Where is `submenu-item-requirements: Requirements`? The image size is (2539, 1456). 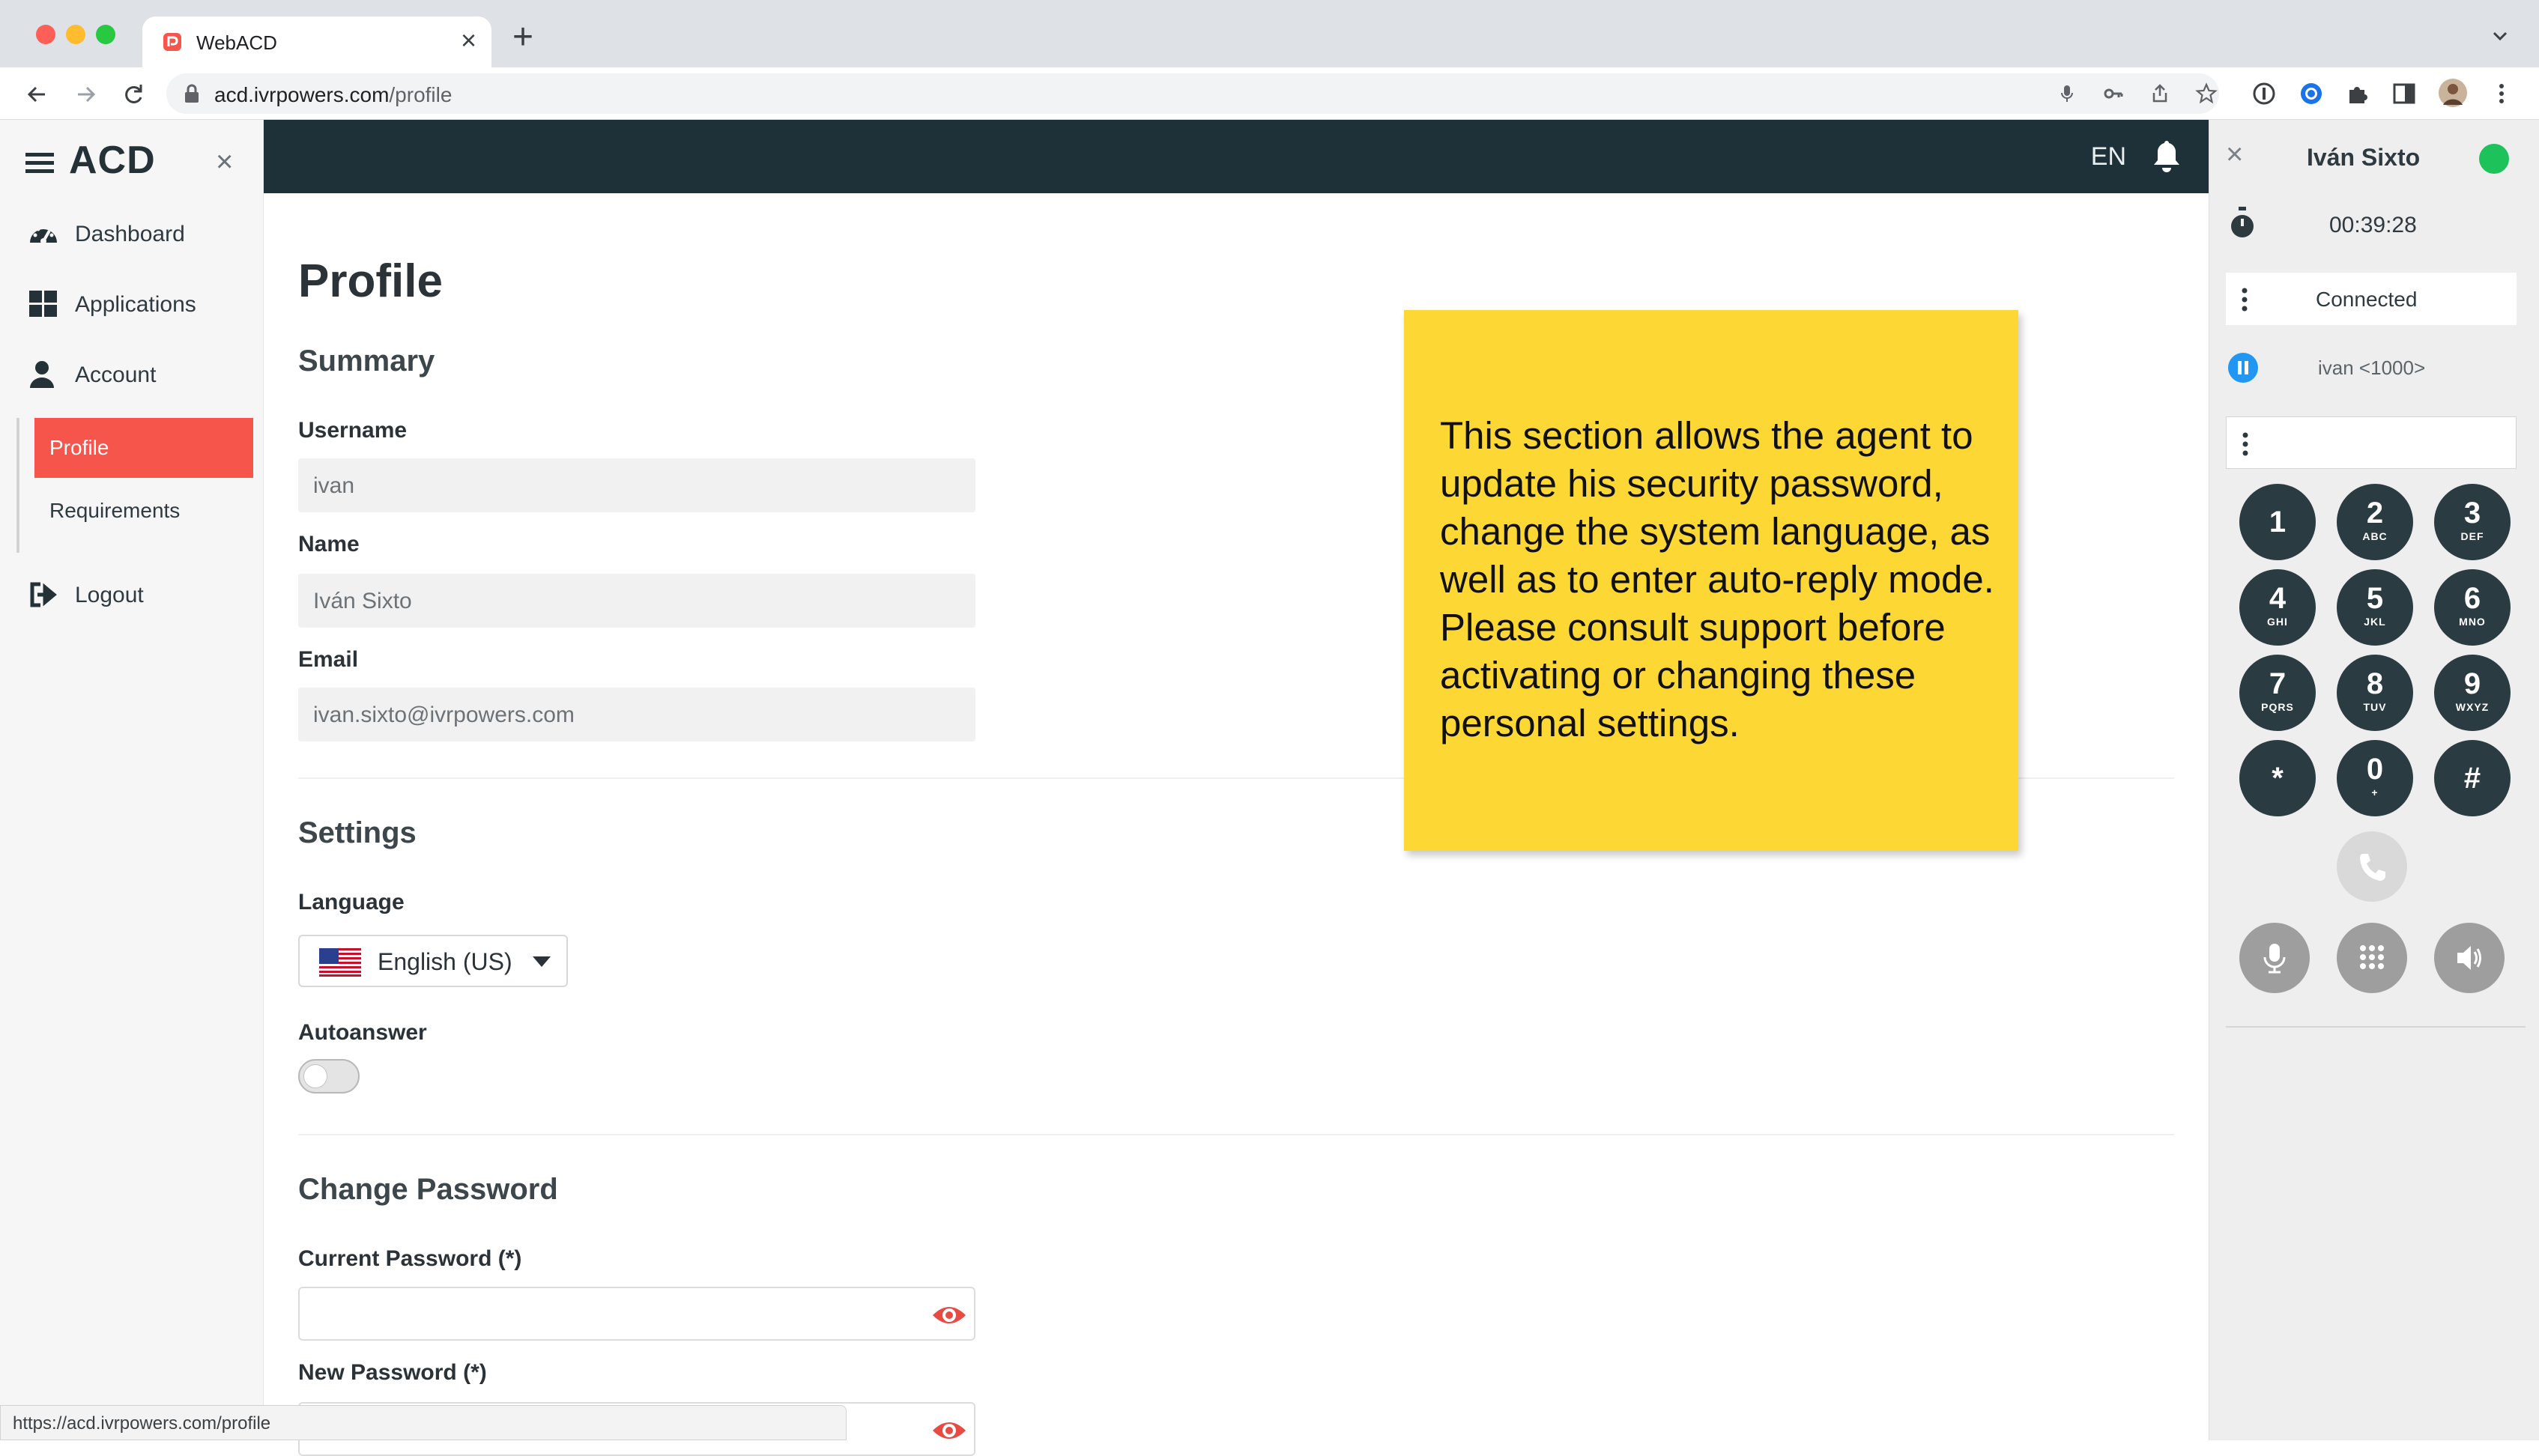 submenu-item-requirements: Requirements is located at coordinates (114, 511).